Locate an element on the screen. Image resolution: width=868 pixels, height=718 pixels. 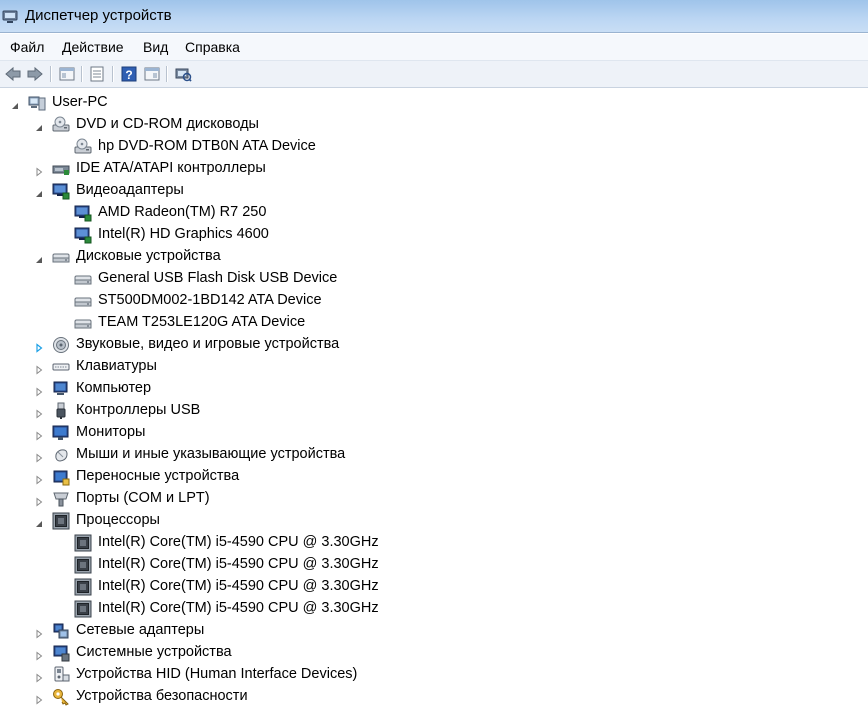
toolbar: ? is located at coordinates (434, 74).